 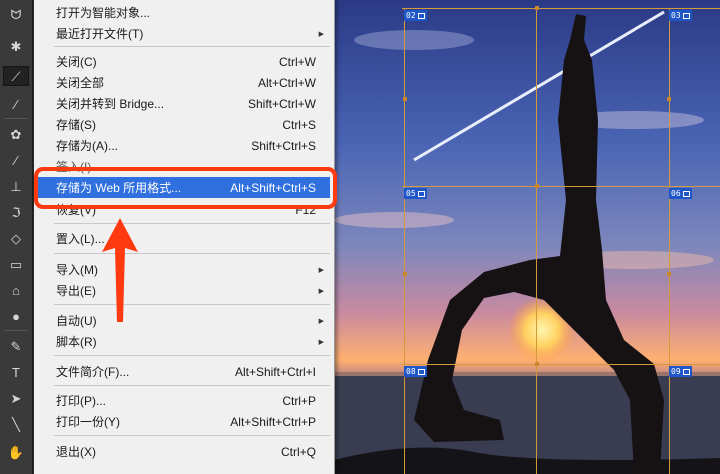 I want to click on eraser-icon: ◇, so click(x=16, y=238).